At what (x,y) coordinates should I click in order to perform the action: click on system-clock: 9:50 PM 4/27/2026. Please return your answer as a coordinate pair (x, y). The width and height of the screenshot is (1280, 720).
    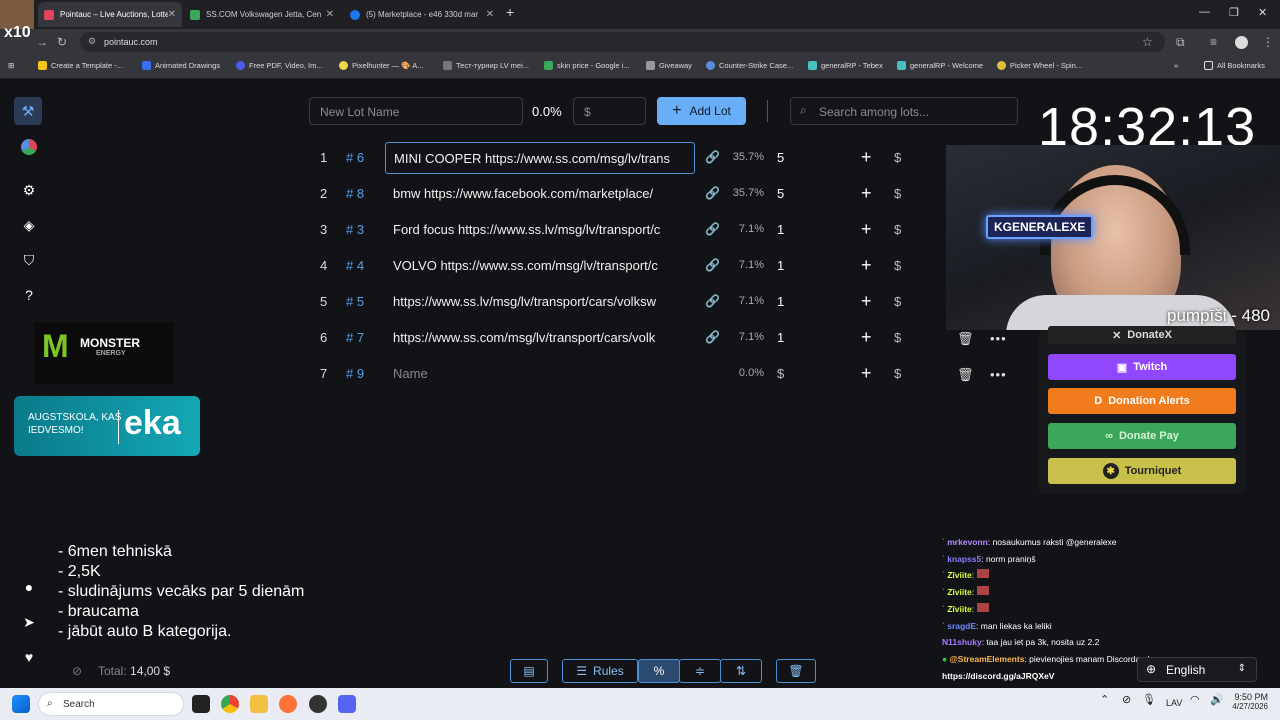
    Looking at the image, I should click on (1250, 701).